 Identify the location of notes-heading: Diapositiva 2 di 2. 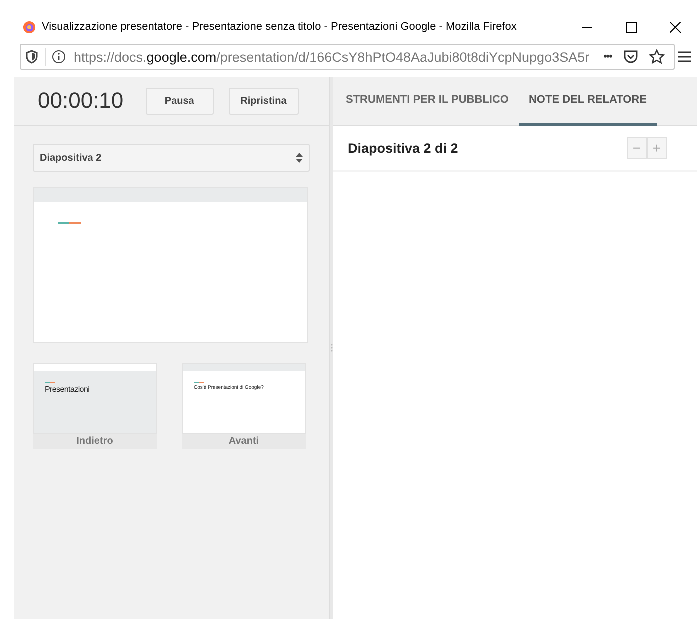
(403, 148).